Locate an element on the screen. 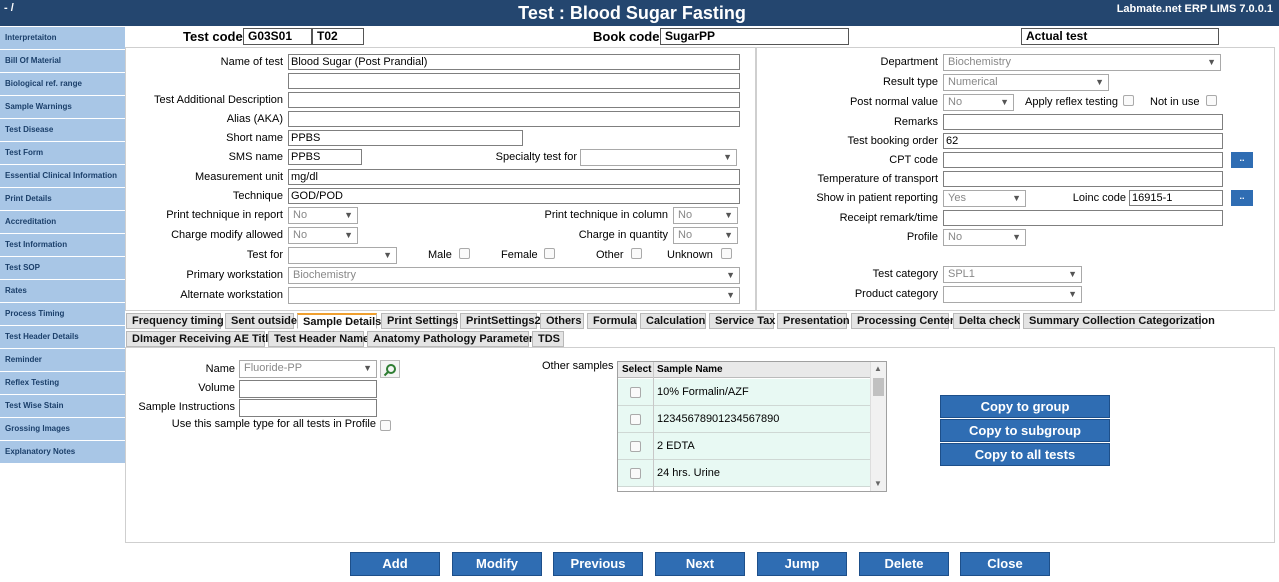 This screenshot has height=582, width=1279. sidebar-item-essential-clinical-information: Essential Clinical Information is located at coordinates (62, 176).